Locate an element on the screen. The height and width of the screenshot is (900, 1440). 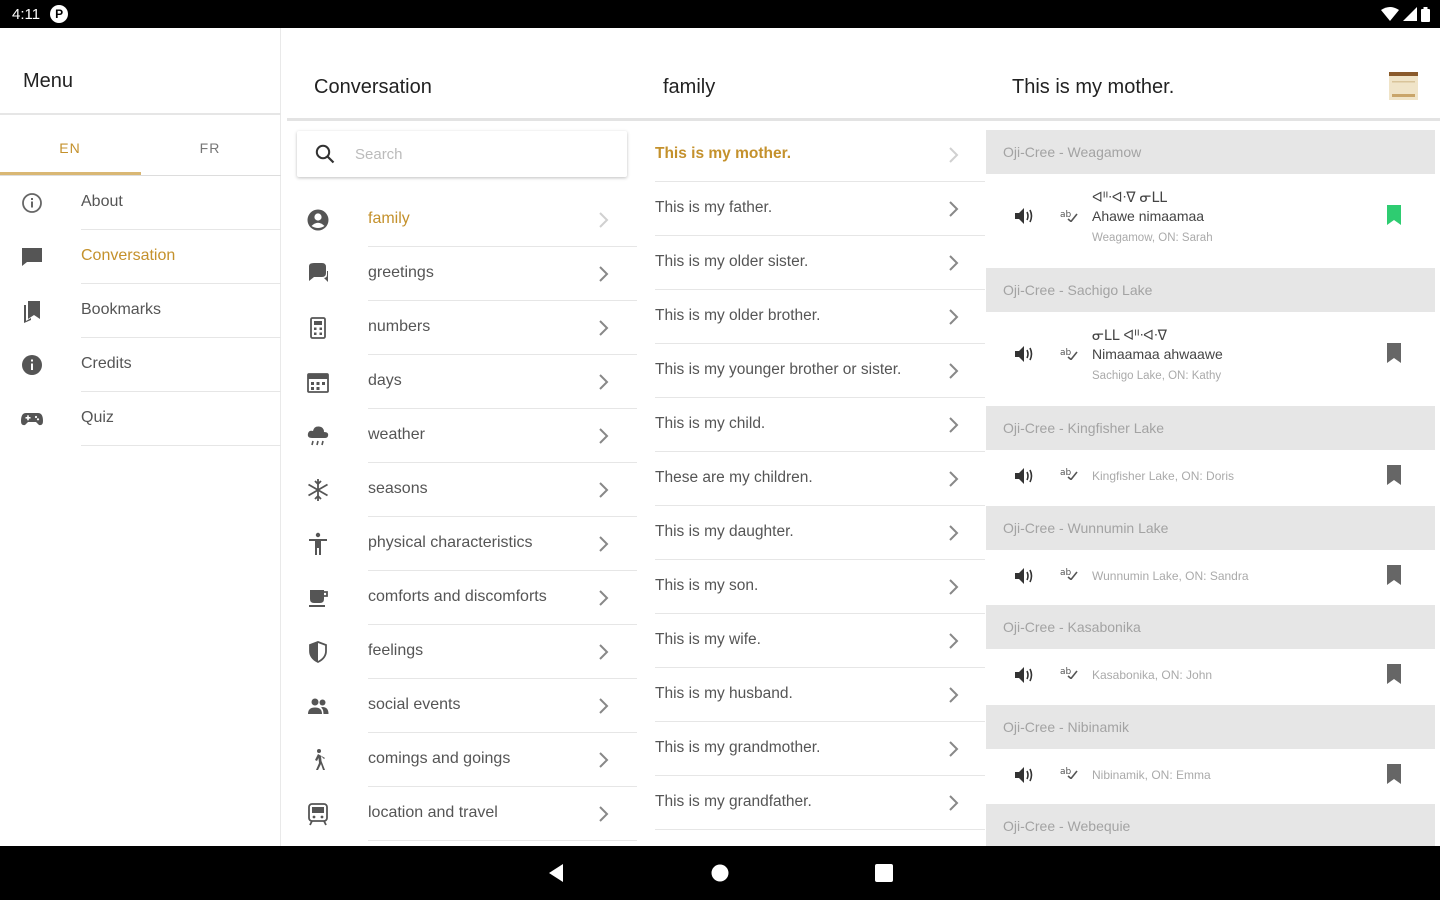
phrase-item: This is my mother. is located at coordinates (820, 155).